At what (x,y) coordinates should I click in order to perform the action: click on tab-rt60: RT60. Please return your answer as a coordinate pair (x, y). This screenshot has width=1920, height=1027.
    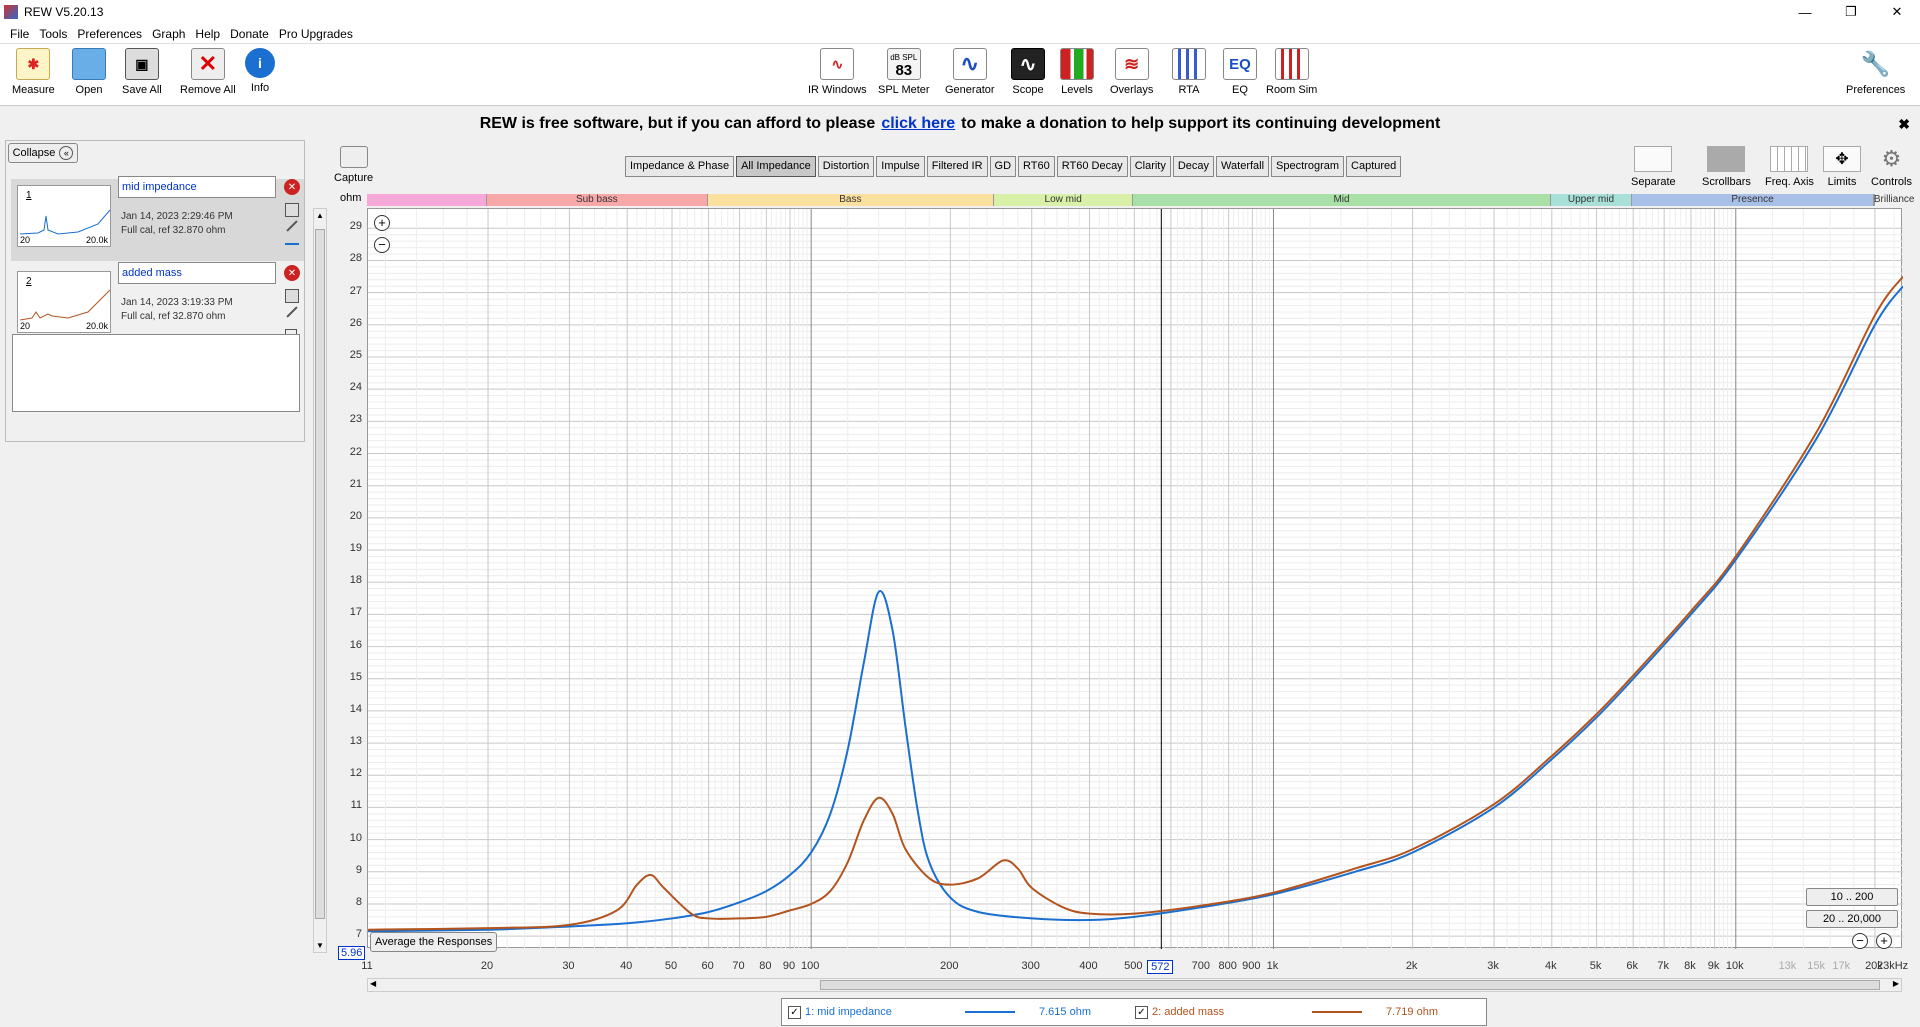
    Looking at the image, I should click on (1036, 166).